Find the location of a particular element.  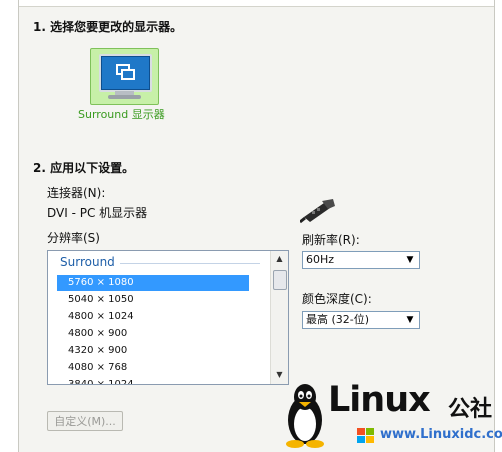

windows-flag-icon is located at coordinates (365, 435).